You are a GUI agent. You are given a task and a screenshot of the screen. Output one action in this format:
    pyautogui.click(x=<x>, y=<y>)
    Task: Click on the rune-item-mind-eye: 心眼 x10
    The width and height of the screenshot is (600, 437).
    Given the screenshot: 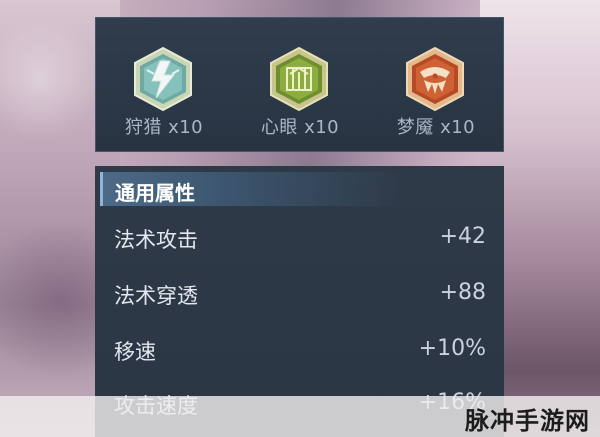 What is the action you would take?
    pyautogui.click(x=300, y=85)
    